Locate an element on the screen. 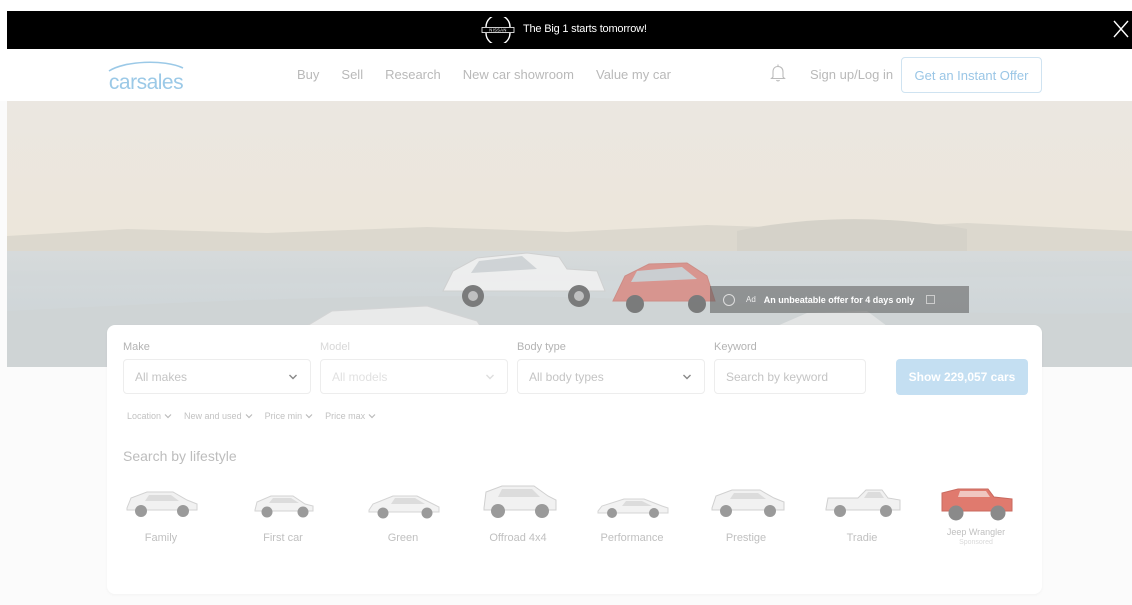  hero-ad-text: An unbeatable offer for 4 days only is located at coordinates (839, 299).